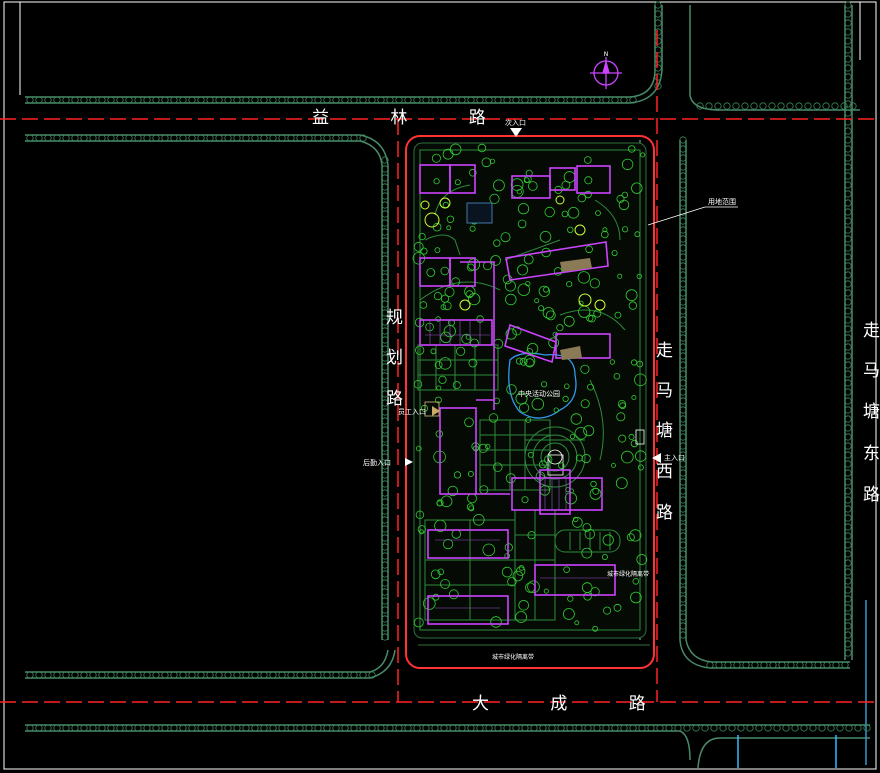 This screenshot has width=880, height=773. I want to click on compass-north-label: N, so click(606, 54).